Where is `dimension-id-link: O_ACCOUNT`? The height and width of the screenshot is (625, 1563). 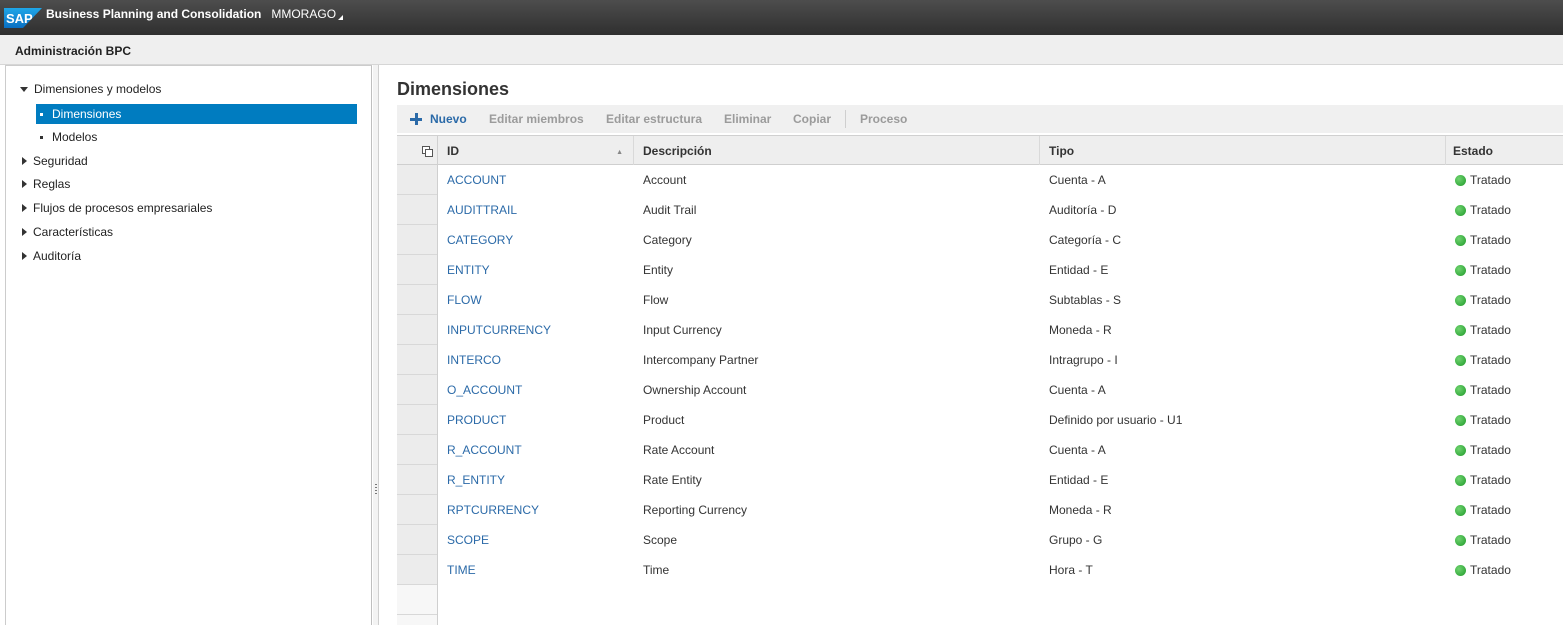 dimension-id-link: O_ACCOUNT is located at coordinates (484, 390).